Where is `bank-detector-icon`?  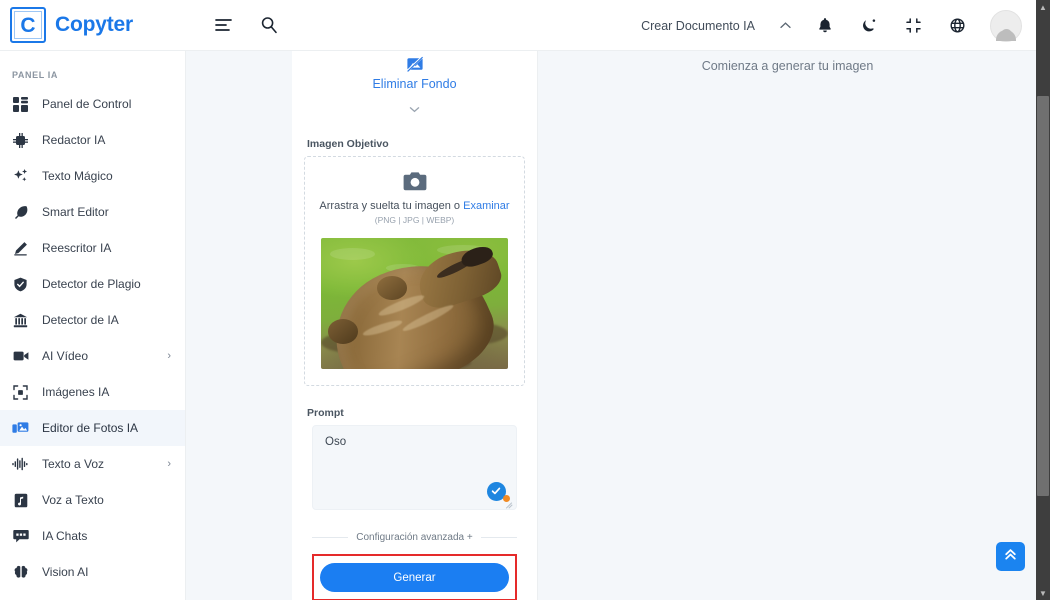
bank-detector-icon is located at coordinates (20, 320).